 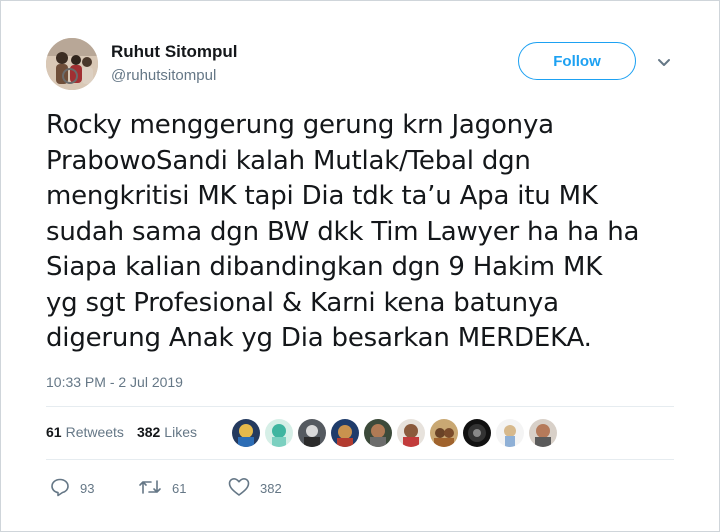 I want to click on like-button: 382, so click(x=255, y=488).